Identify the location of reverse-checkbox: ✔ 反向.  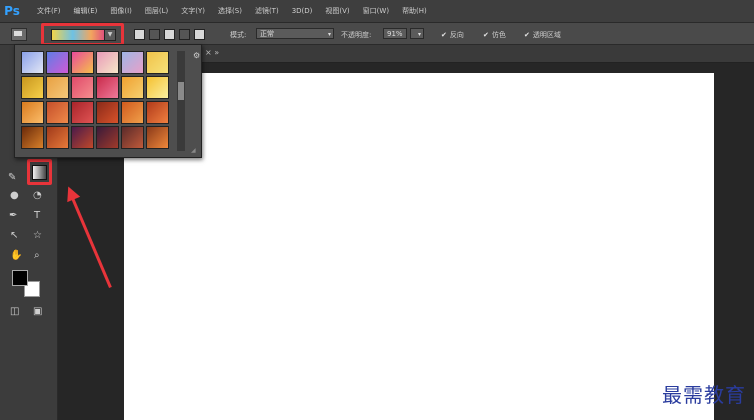
(452, 35).